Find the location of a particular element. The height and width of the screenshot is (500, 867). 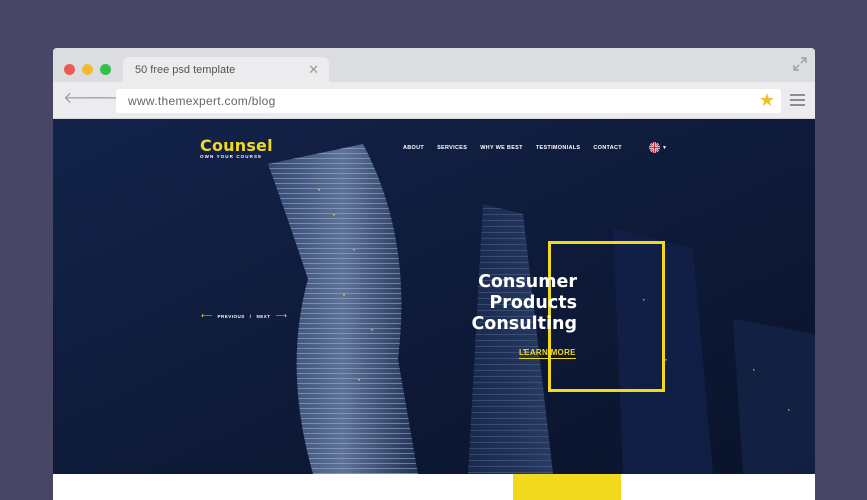

site-logo: Counsel OWN YOUR COURSE is located at coordinates (236, 147).